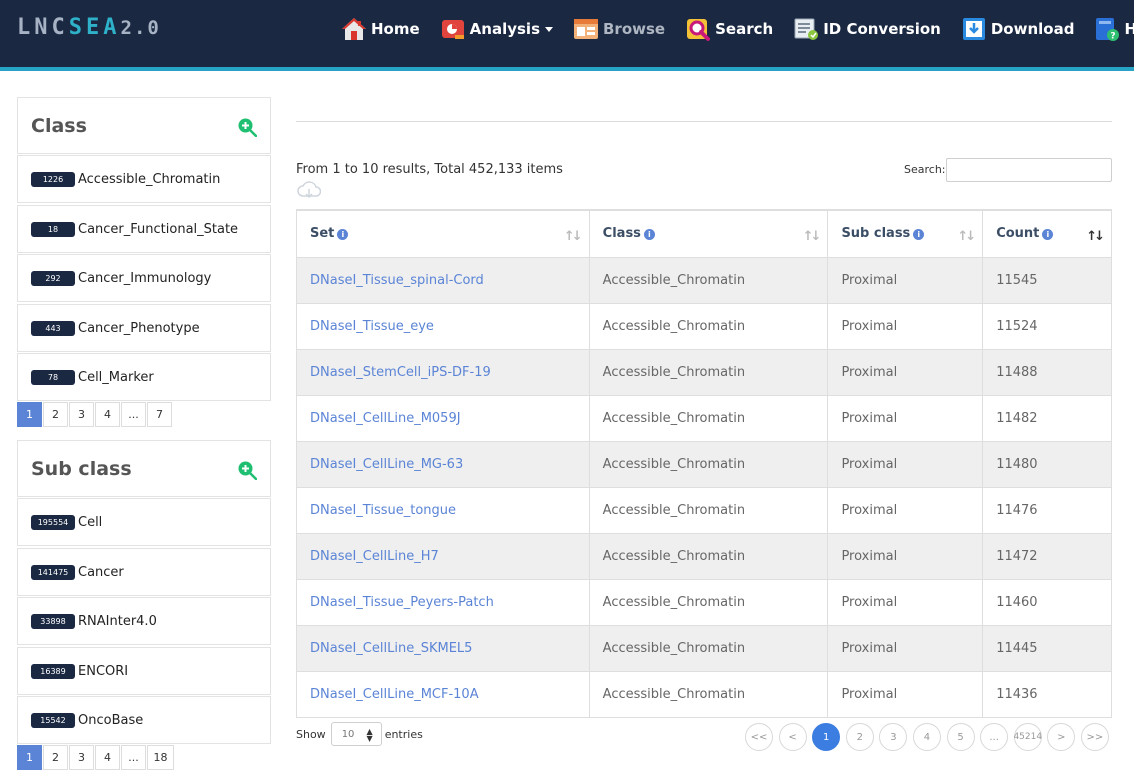 The height and width of the screenshot is (781, 1134). What do you see at coordinates (974, 29) in the screenshot?
I see `download-icon` at bounding box center [974, 29].